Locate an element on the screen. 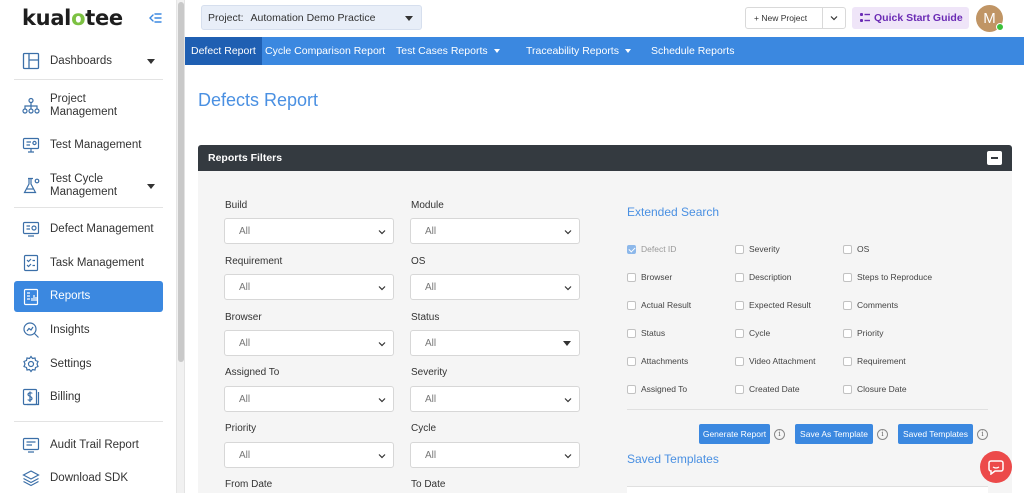 The width and height of the screenshot is (1024, 493). sidebar-scrollbar is located at coordinates (181, 246).